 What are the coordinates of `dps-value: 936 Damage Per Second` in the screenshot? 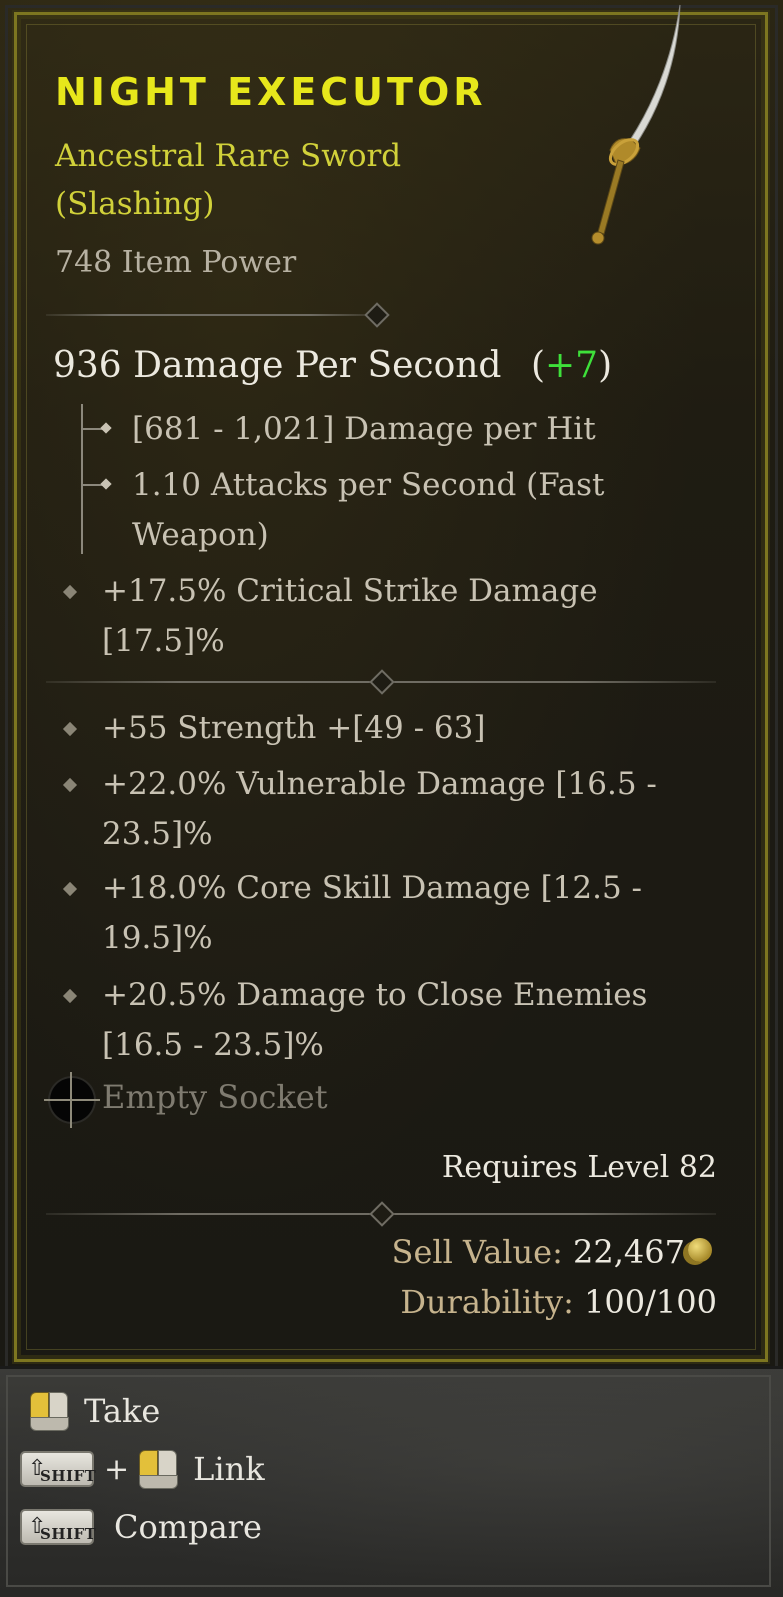 It's located at (277, 365).